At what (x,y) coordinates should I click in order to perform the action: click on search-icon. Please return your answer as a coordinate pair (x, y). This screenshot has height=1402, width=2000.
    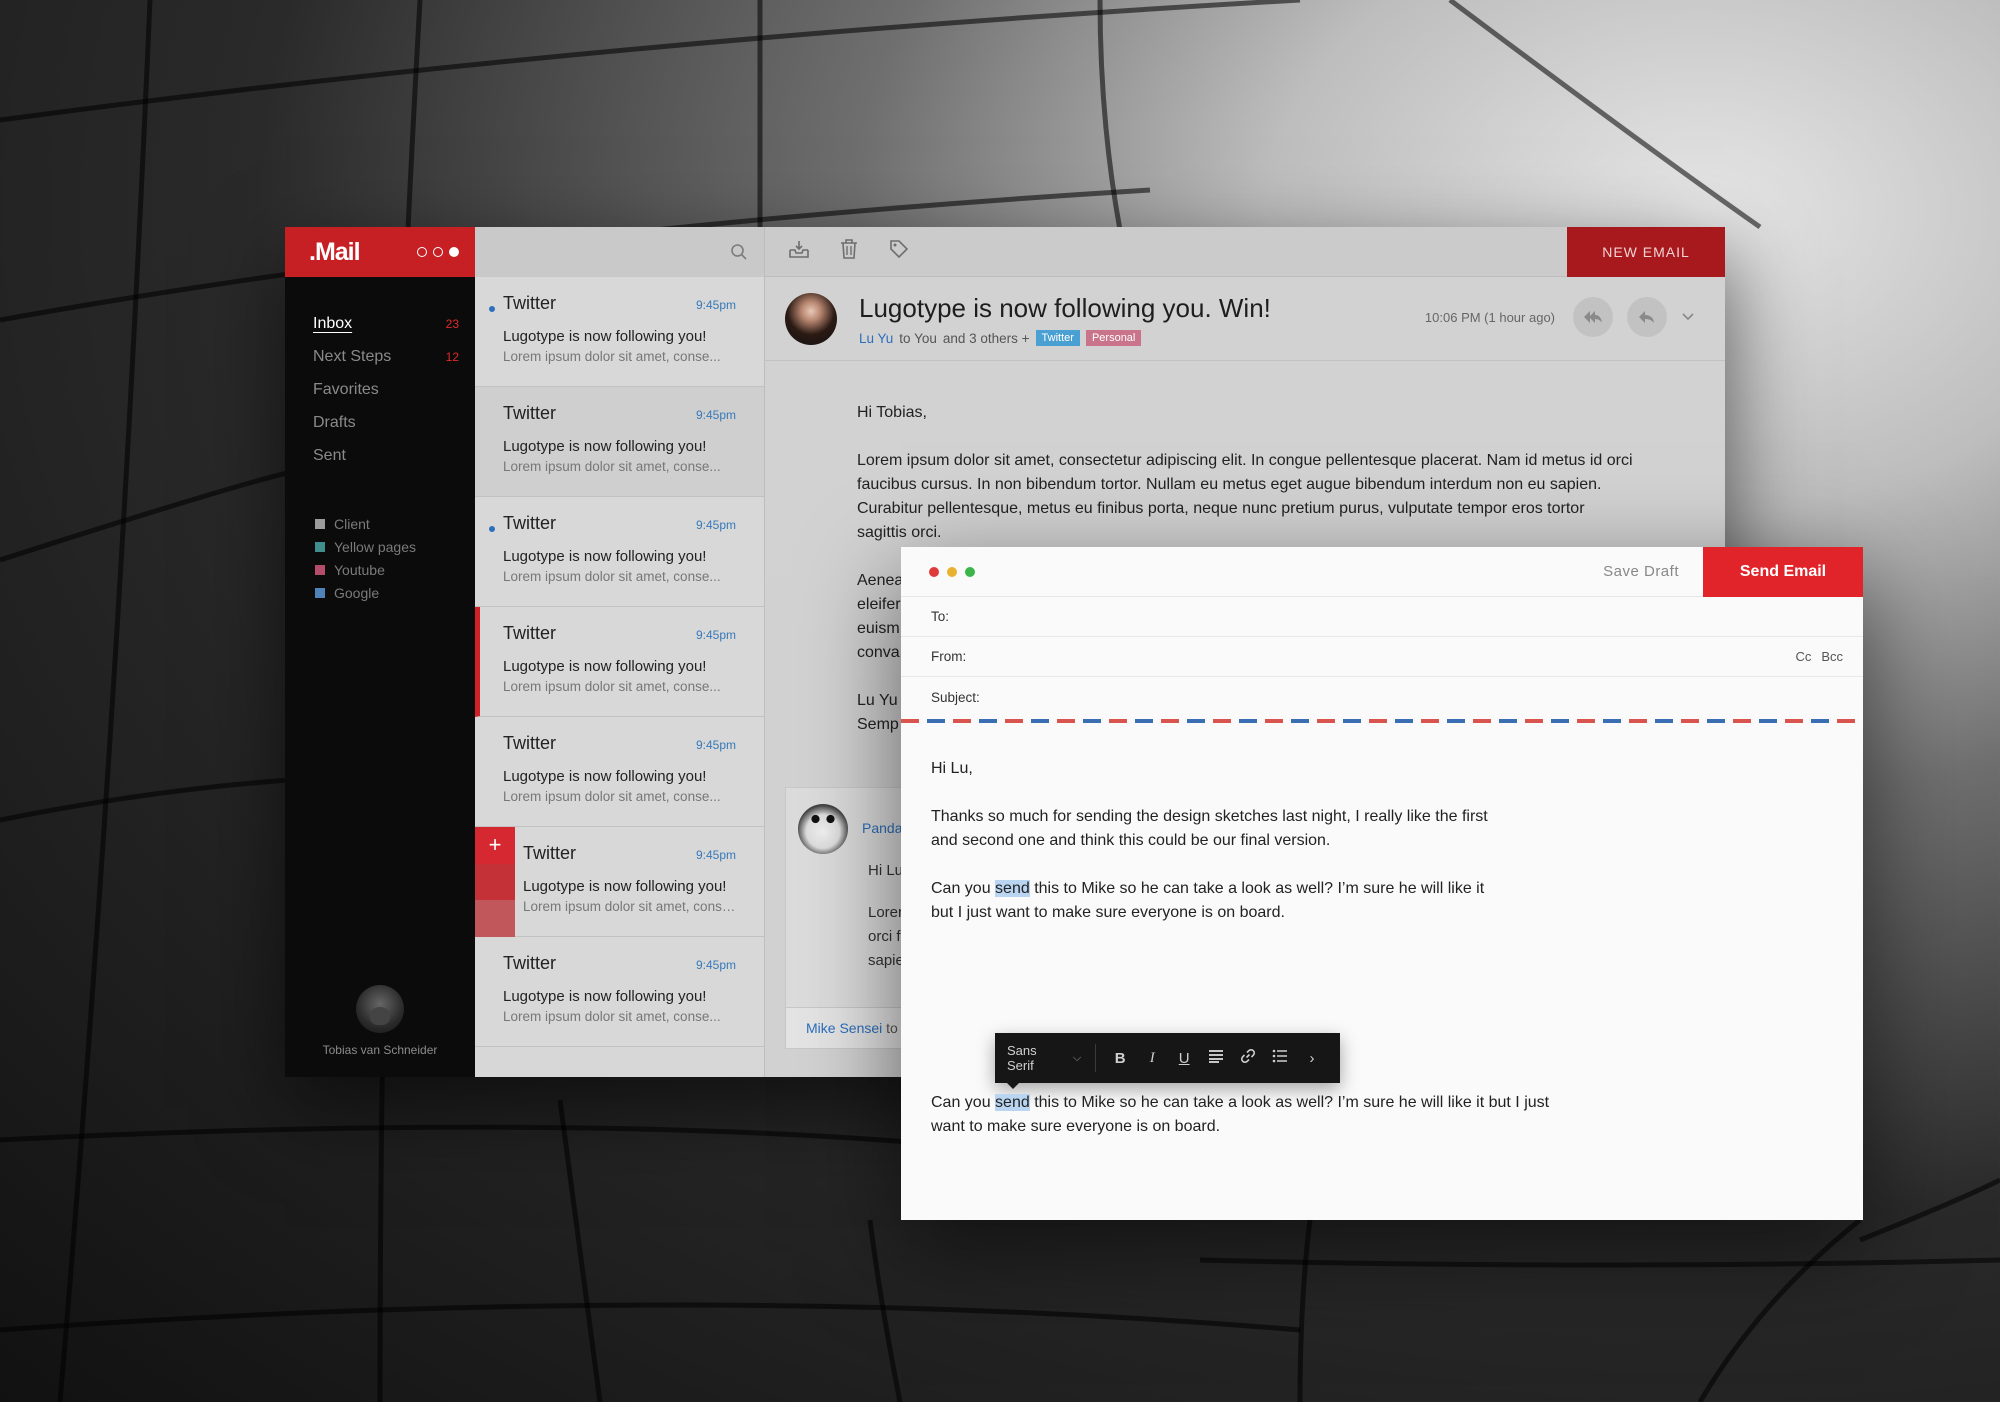
    Looking at the image, I should click on (739, 252).